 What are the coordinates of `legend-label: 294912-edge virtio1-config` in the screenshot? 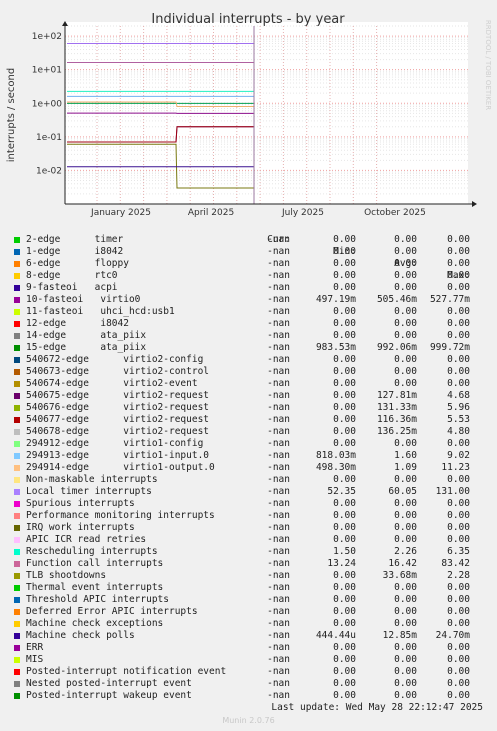 It's located at (115, 443).